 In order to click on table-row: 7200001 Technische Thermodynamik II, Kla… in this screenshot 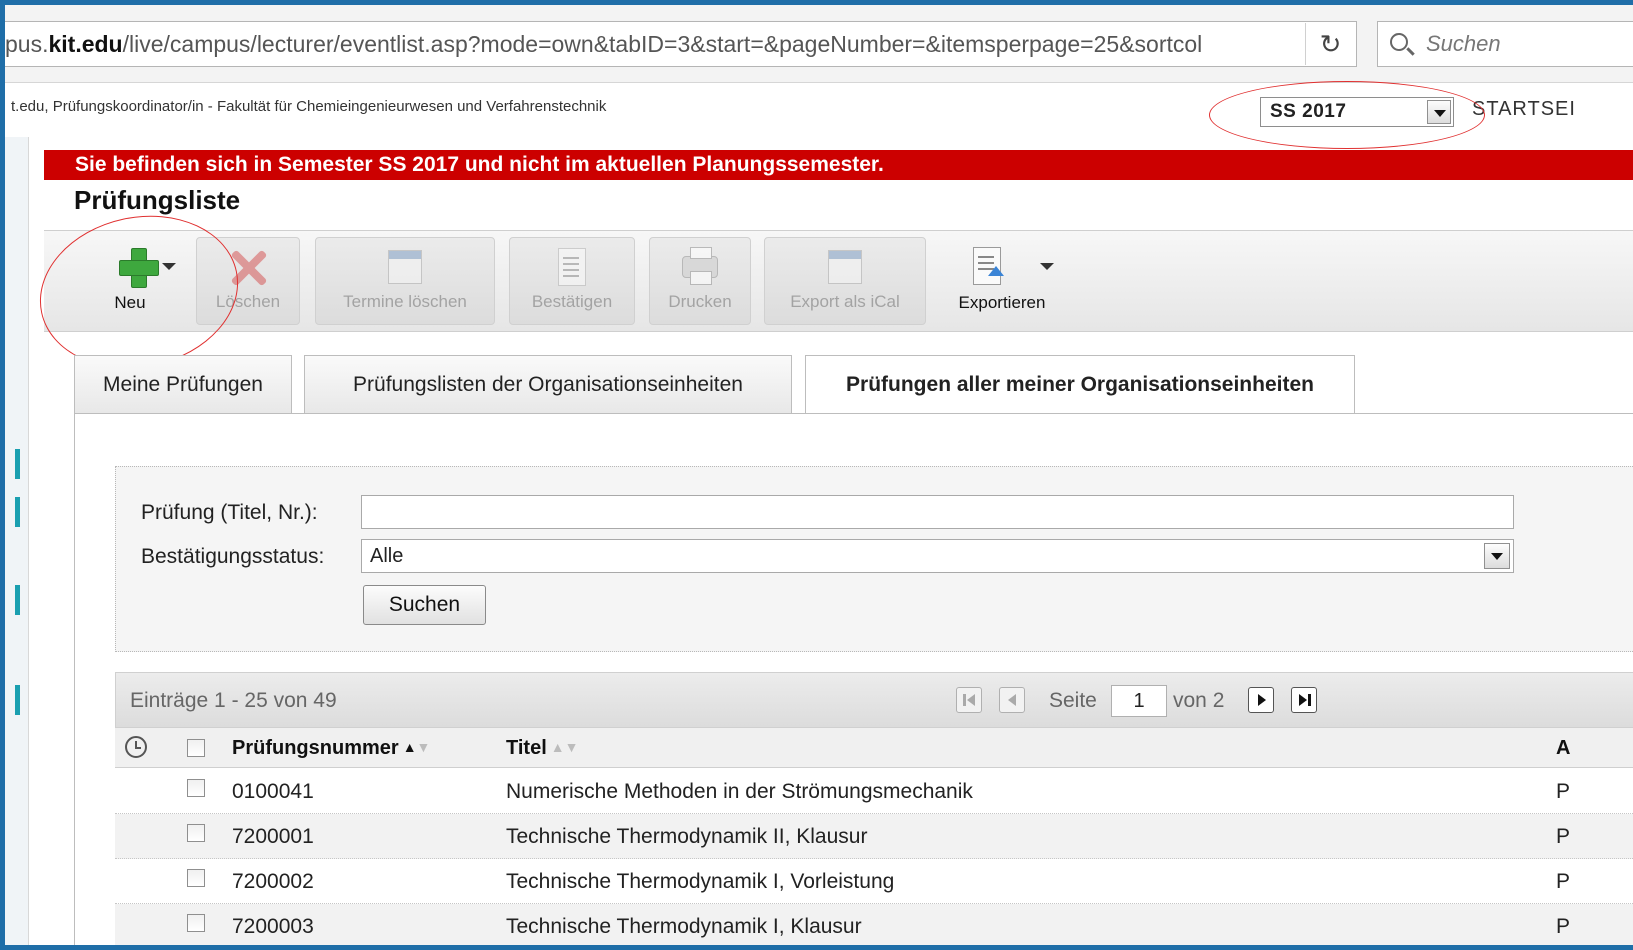, I will do `click(874, 836)`.